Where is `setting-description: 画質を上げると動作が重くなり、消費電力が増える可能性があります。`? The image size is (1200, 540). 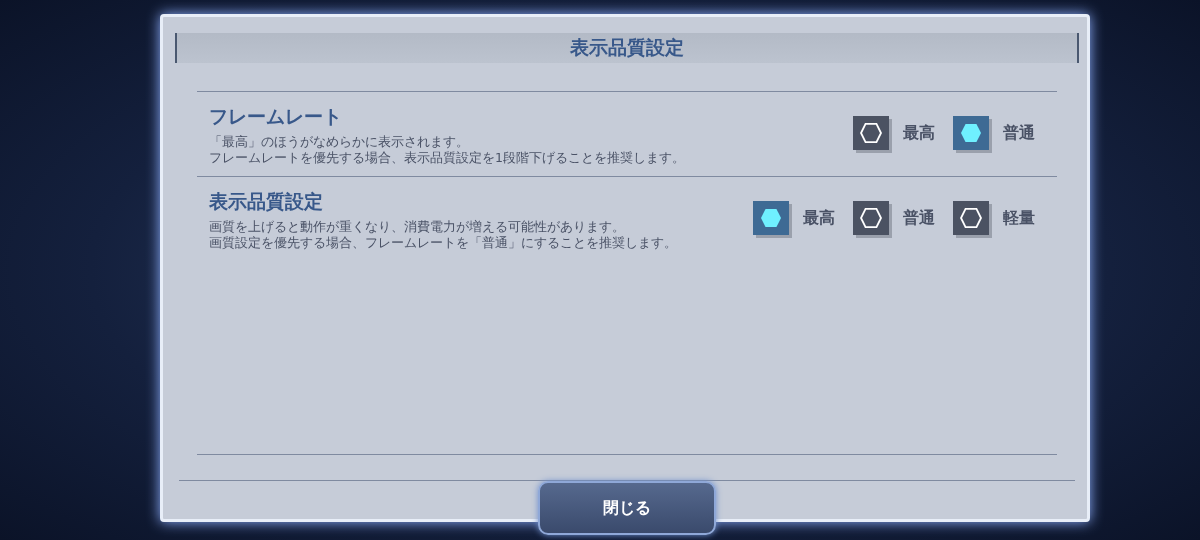 setting-description: 画質を上げると動作が重くなり、消費電力が増える可能性があります。 is located at coordinates (417, 227).